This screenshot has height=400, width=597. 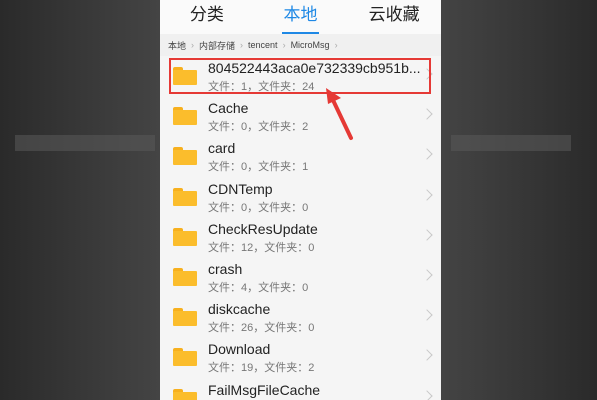 What do you see at coordinates (300, 156) in the screenshot?
I see `folder-row: card 文件：0，文件夹：1` at bounding box center [300, 156].